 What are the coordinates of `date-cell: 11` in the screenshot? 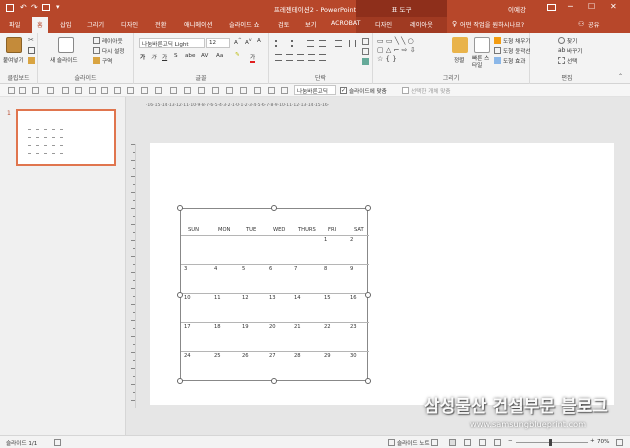 It's located at (217, 298).